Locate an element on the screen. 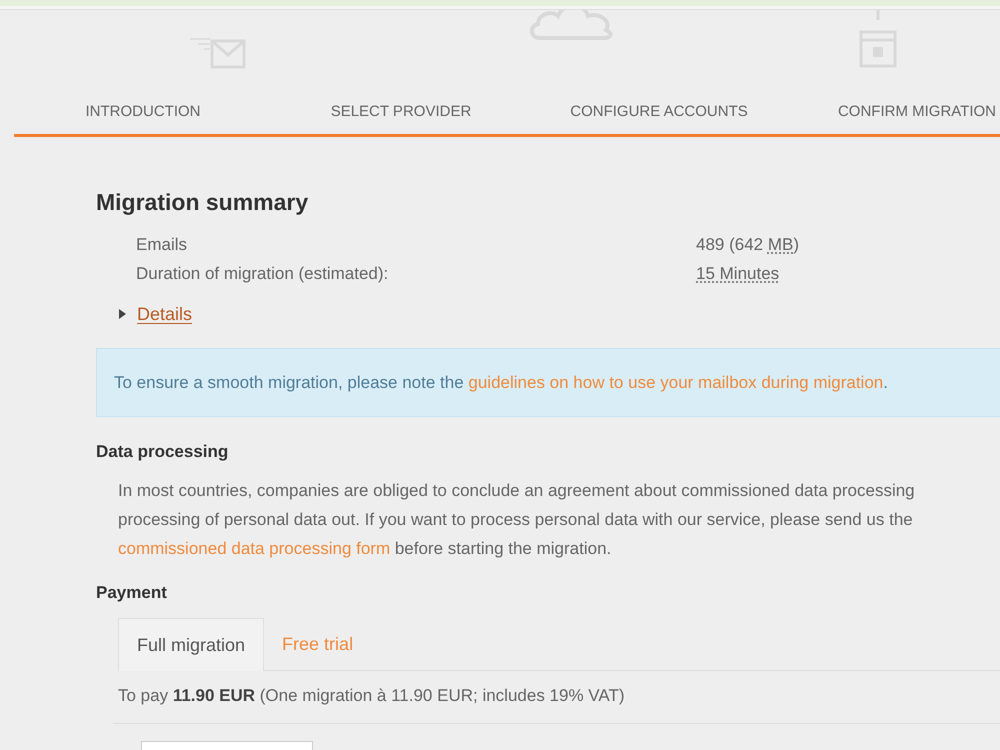 The height and width of the screenshot is (750, 1000). section-heading: Data processing is located at coordinates (162, 452).